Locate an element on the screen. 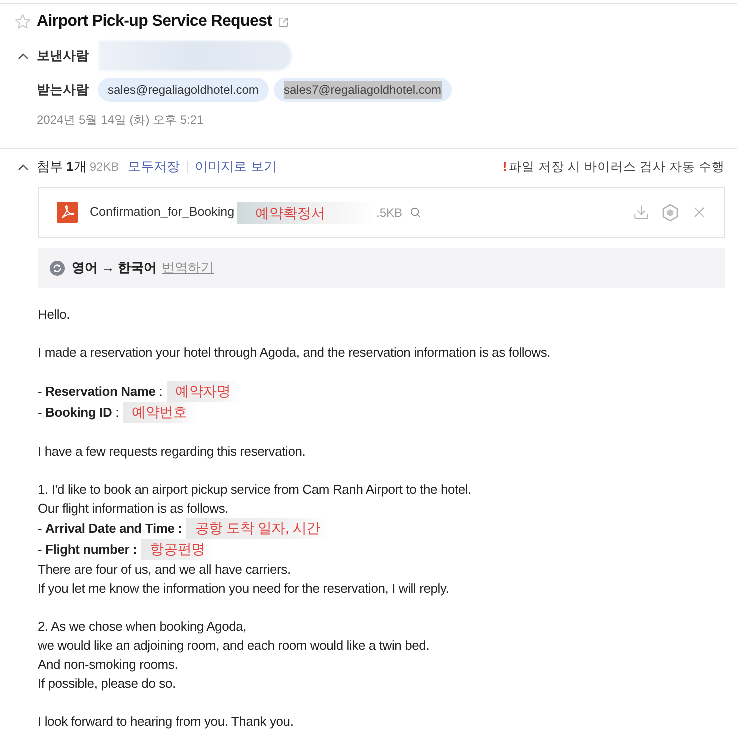 This screenshot has height=732, width=737. body-text-line: Our flight information is as follows. is located at coordinates (133, 509).